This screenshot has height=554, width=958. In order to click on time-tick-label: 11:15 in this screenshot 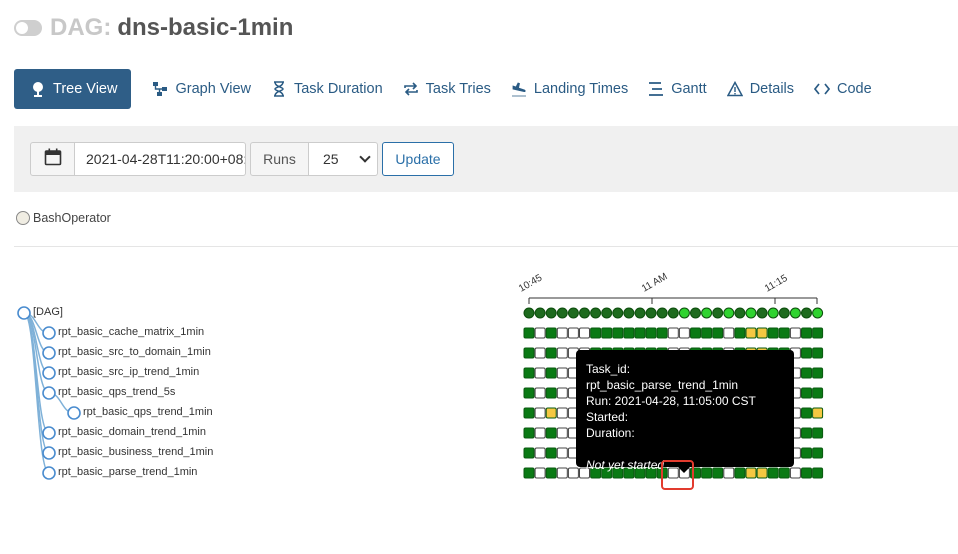, I will do `click(776, 284)`.